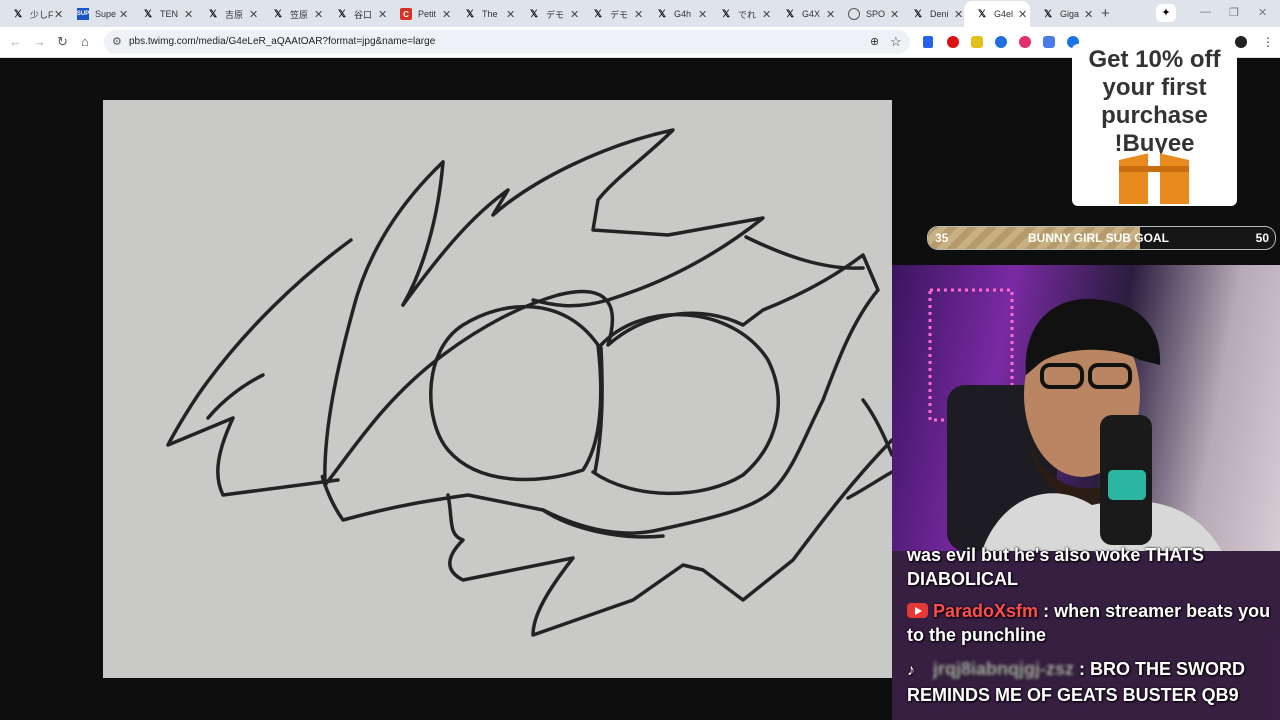 The image size is (1280, 720). I want to click on streamer-figure, so click(1075, 419).